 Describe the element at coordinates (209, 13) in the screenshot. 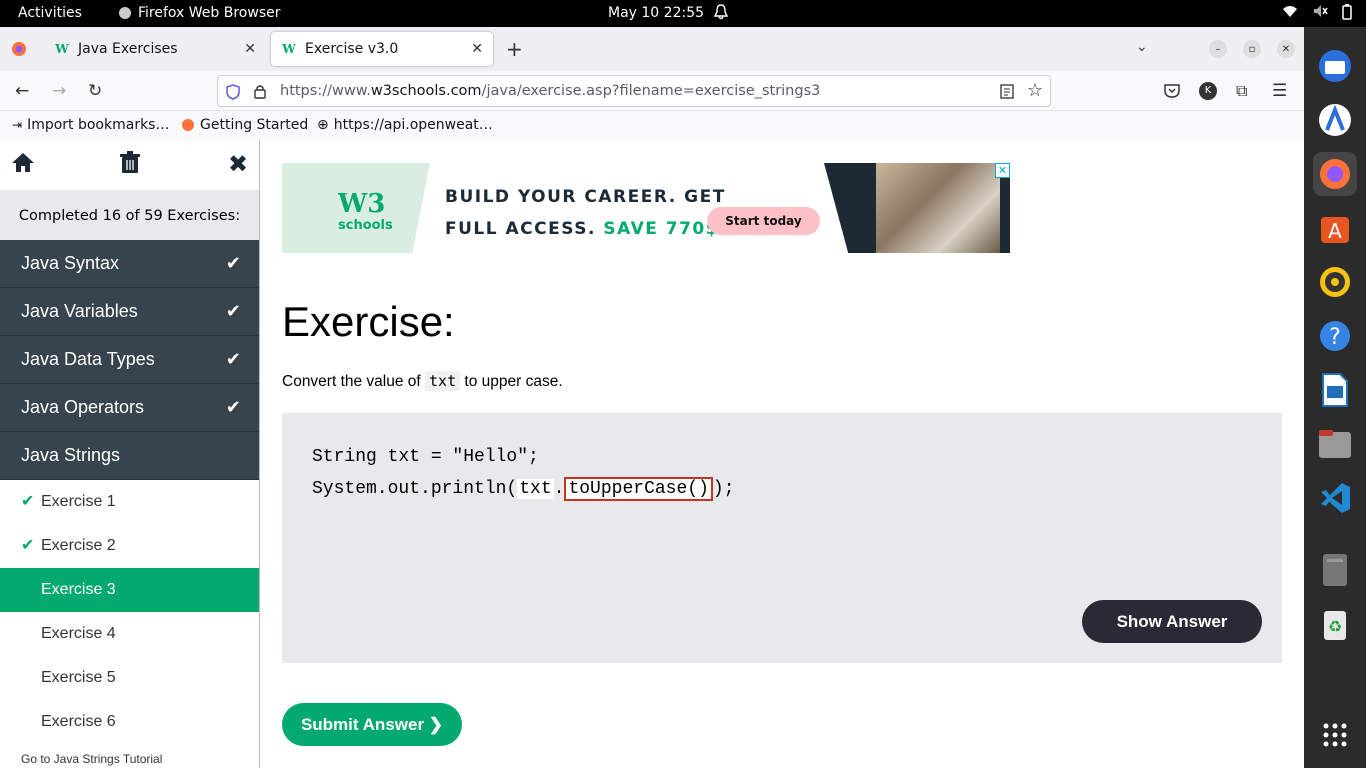

I see `app-name-label: Firefox Web Browser` at that location.